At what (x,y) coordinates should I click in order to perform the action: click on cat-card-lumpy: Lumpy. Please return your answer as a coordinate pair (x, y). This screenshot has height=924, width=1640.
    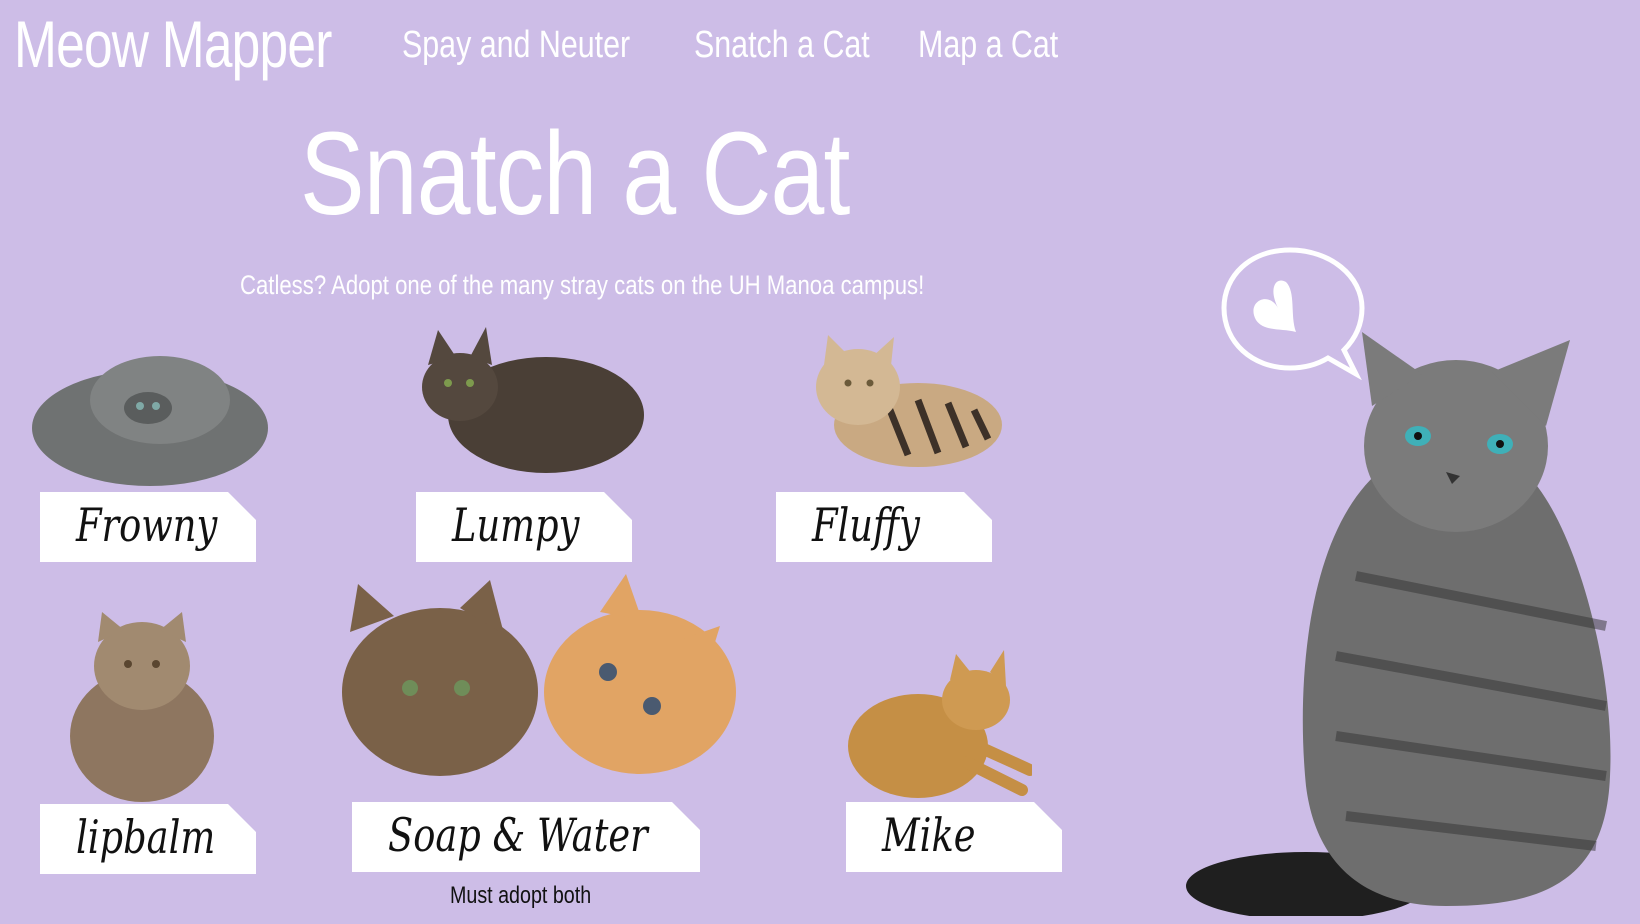
    Looking at the image, I should click on (524, 527).